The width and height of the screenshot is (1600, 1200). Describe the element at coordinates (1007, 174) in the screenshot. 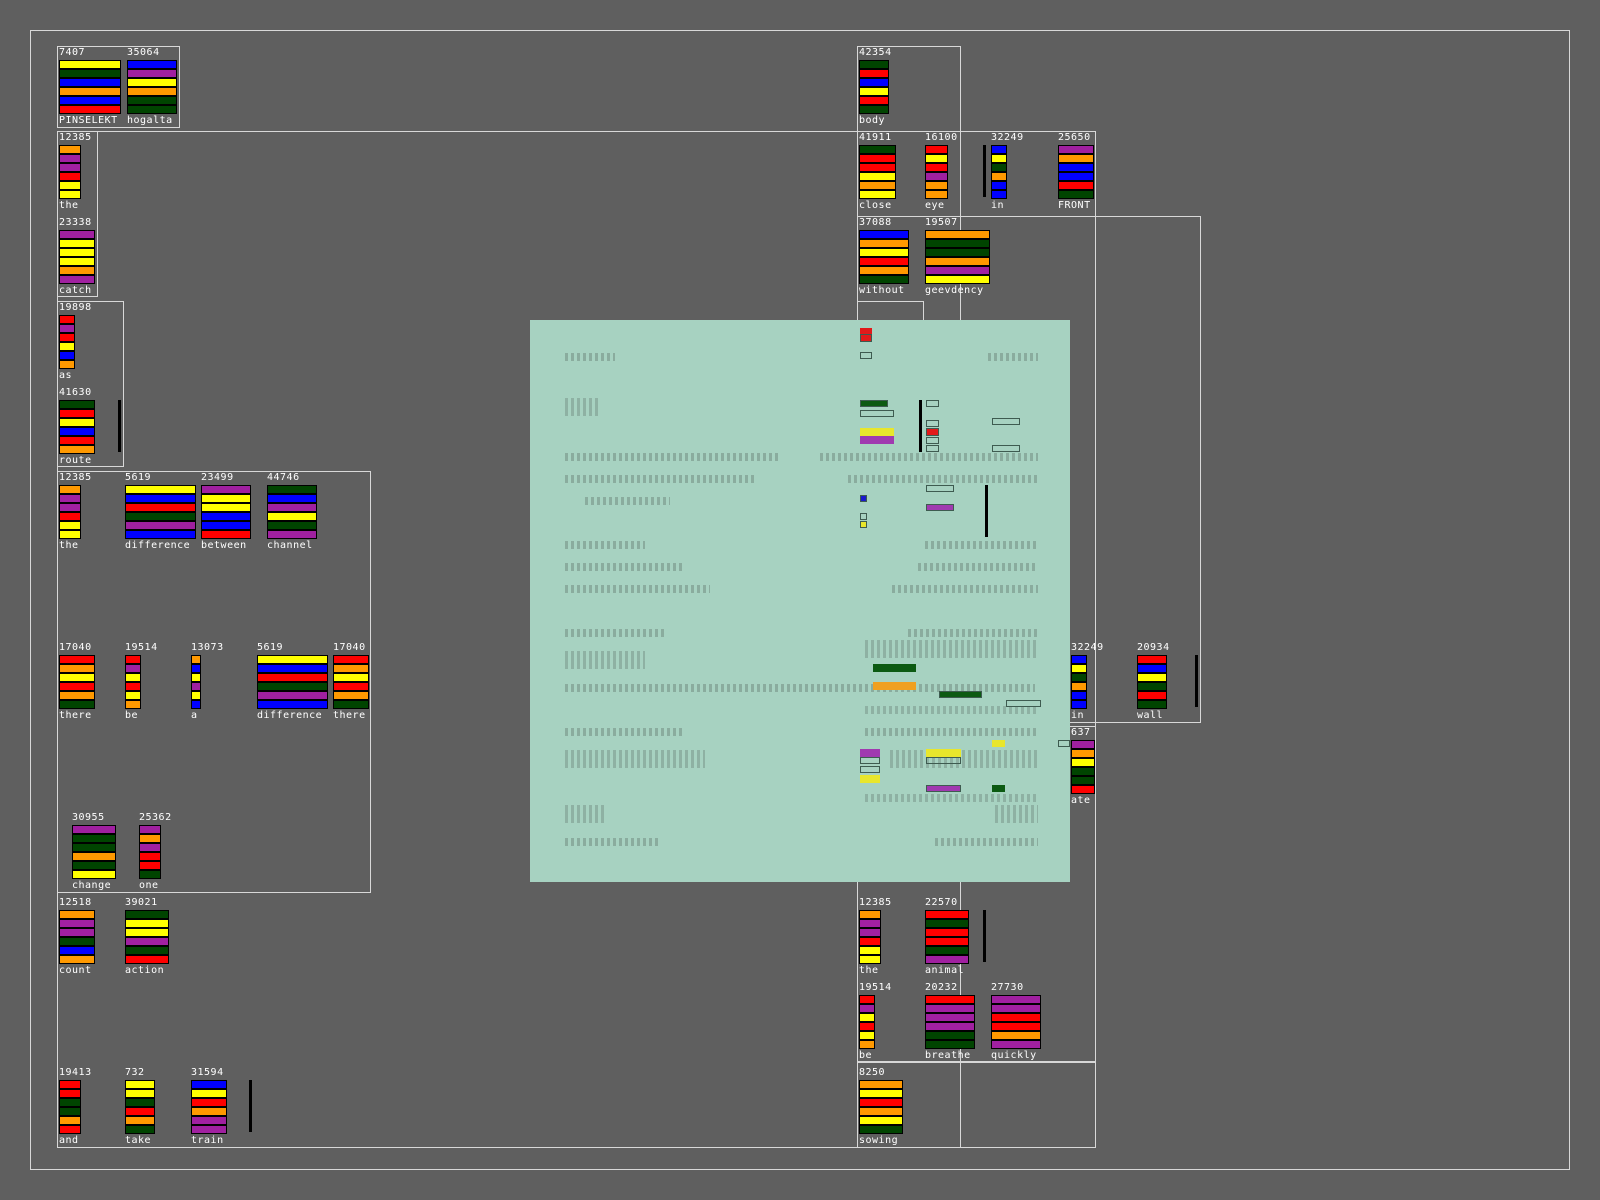

I see `word-glyph: 32249 in` at that location.